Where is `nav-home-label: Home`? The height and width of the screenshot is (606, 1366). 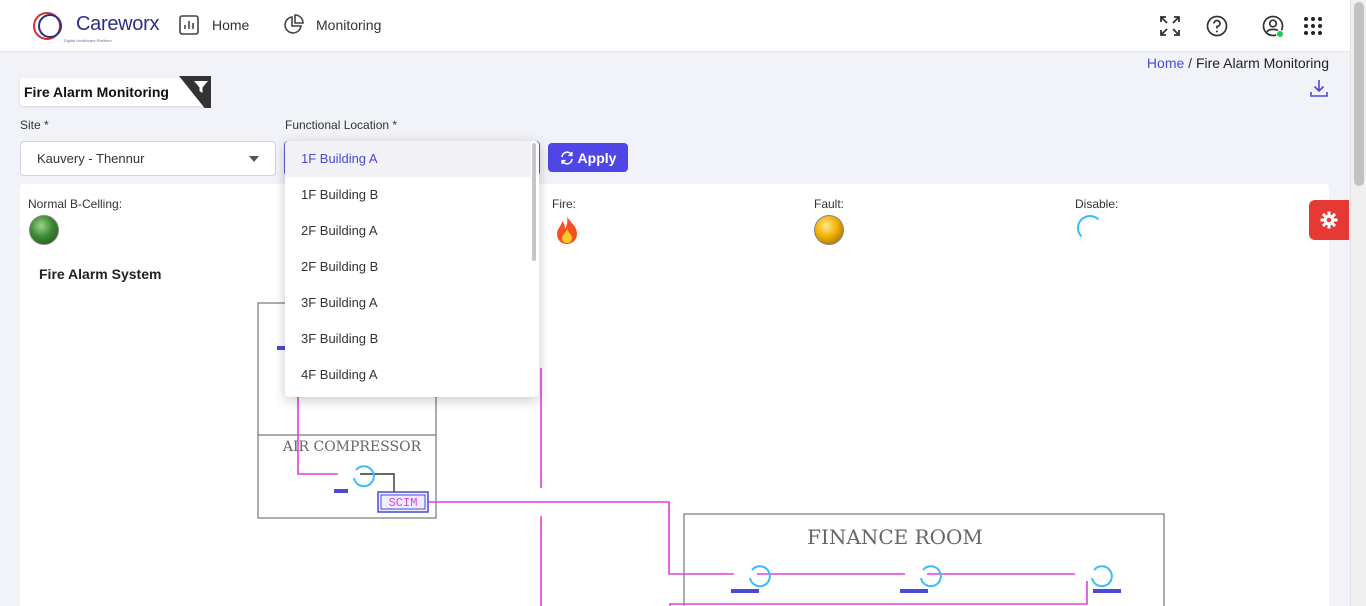 nav-home-label: Home is located at coordinates (231, 25).